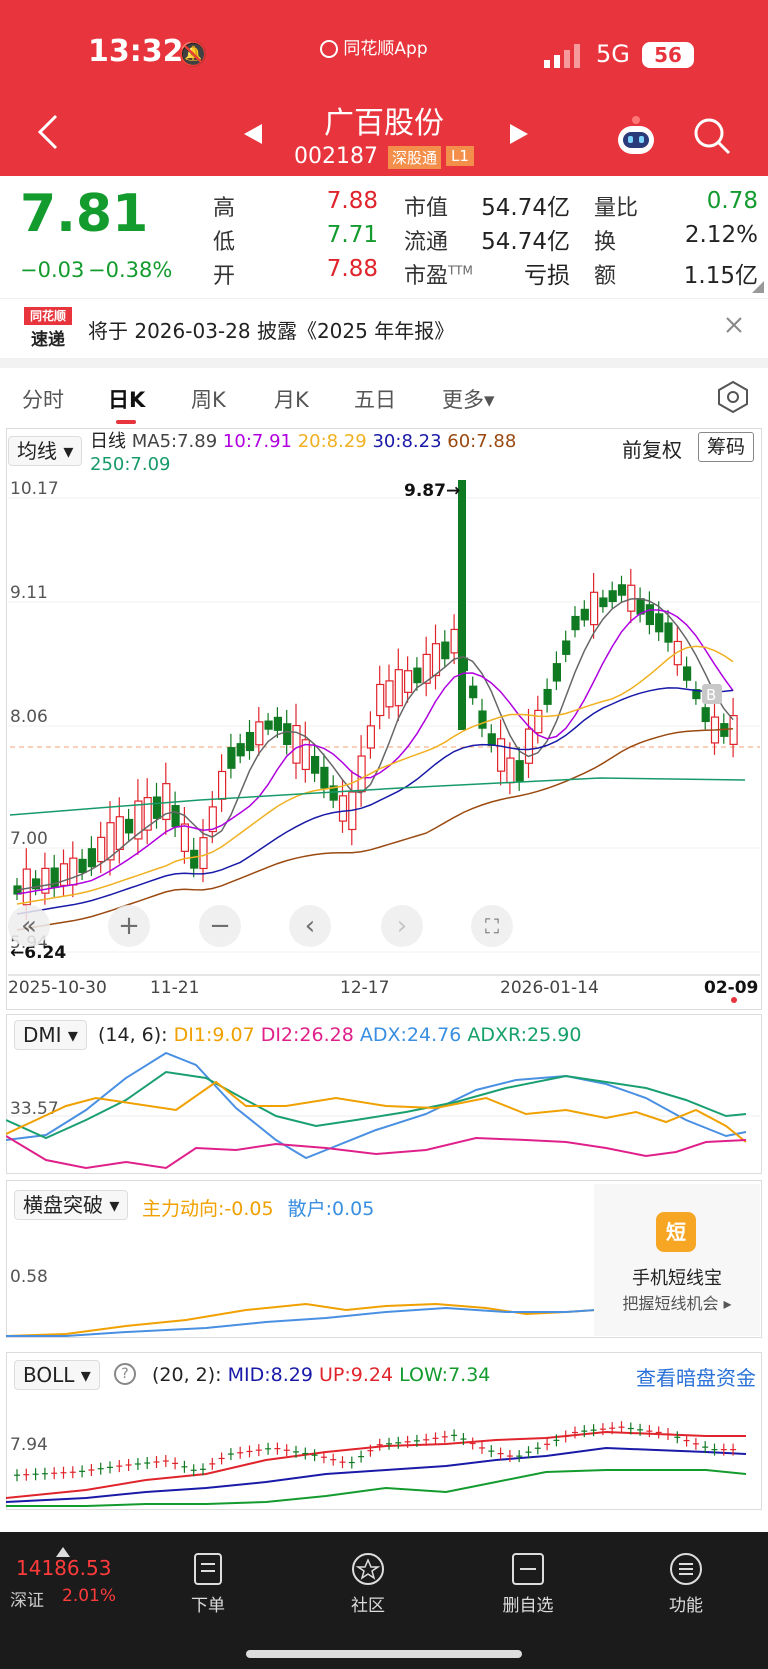 This screenshot has height=1669, width=768. What do you see at coordinates (384, 123) in the screenshot?
I see `stock-name: 广百股份` at bounding box center [384, 123].